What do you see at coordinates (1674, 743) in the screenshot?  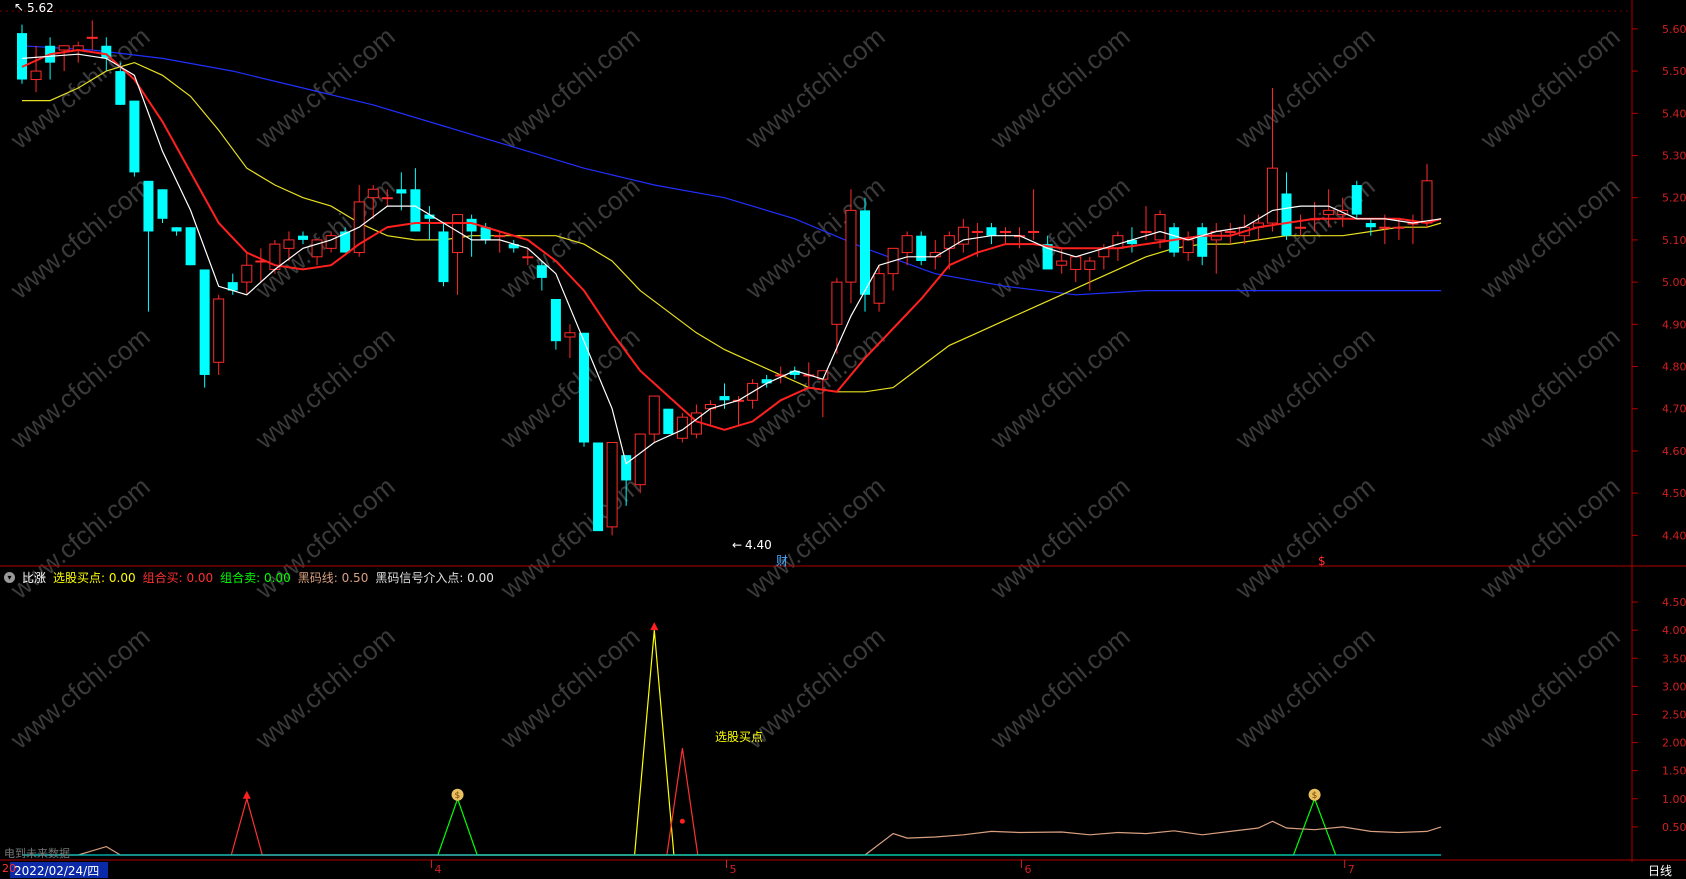 I see `indicator-tick-label: 2.00` at bounding box center [1674, 743].